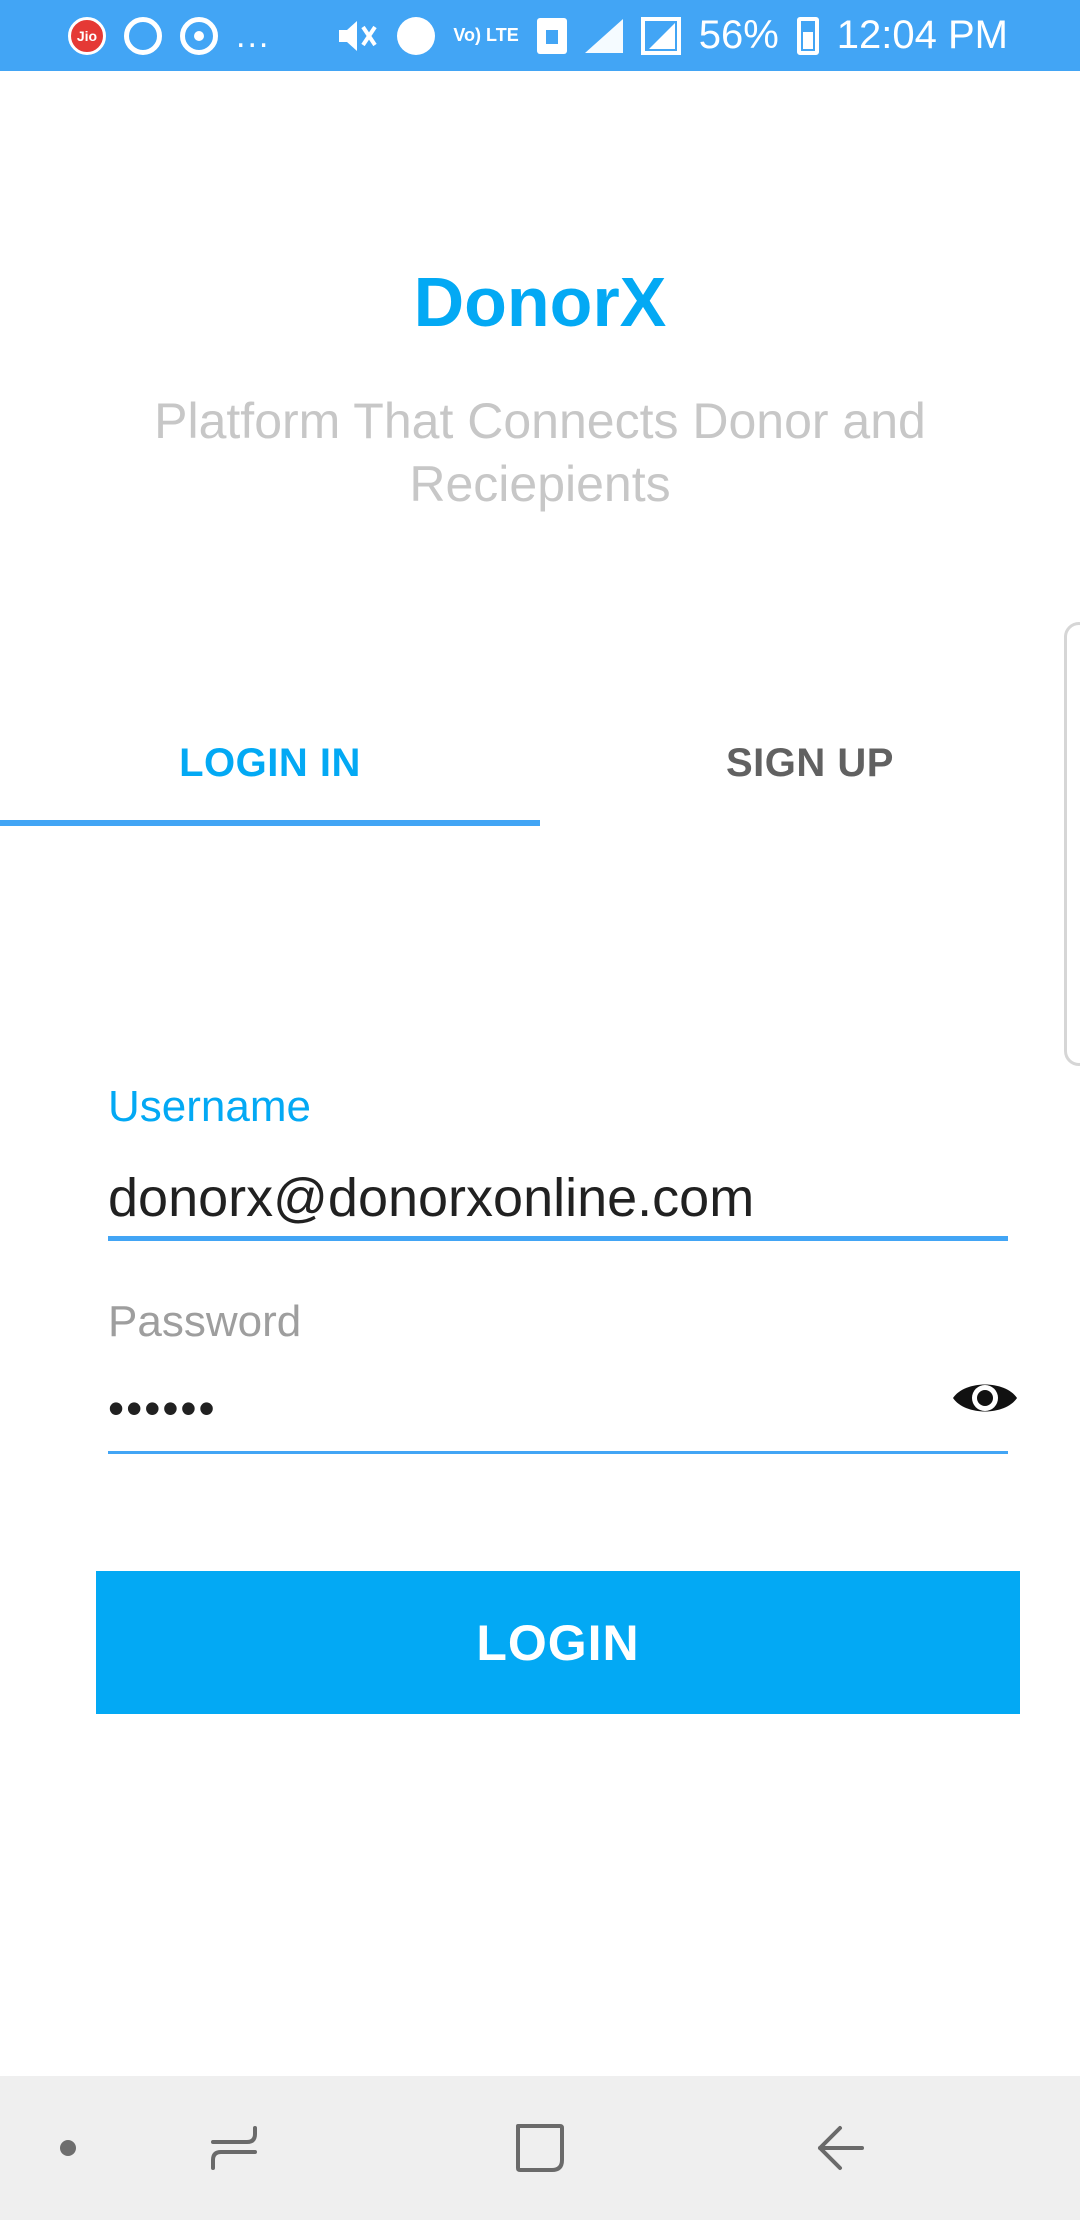  I want to click on mute-icon, so click(358, 36).